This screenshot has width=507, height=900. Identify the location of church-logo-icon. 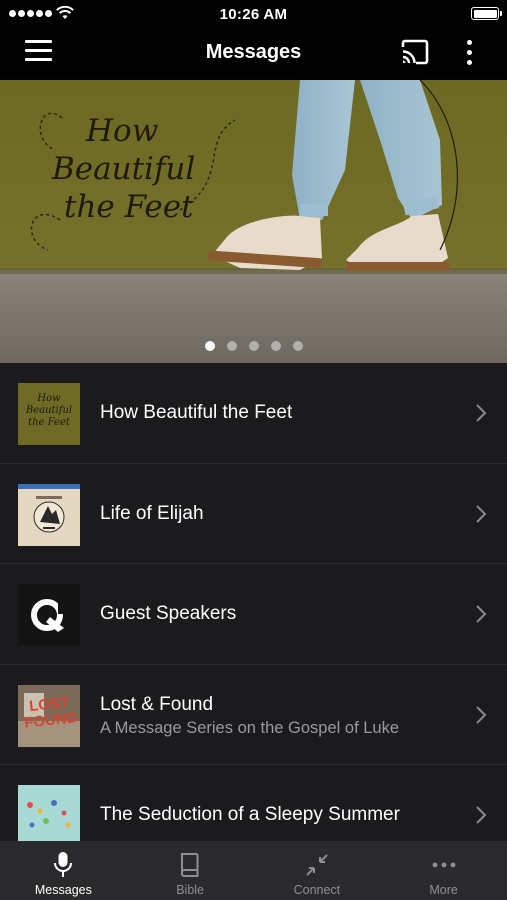
(48, 615).